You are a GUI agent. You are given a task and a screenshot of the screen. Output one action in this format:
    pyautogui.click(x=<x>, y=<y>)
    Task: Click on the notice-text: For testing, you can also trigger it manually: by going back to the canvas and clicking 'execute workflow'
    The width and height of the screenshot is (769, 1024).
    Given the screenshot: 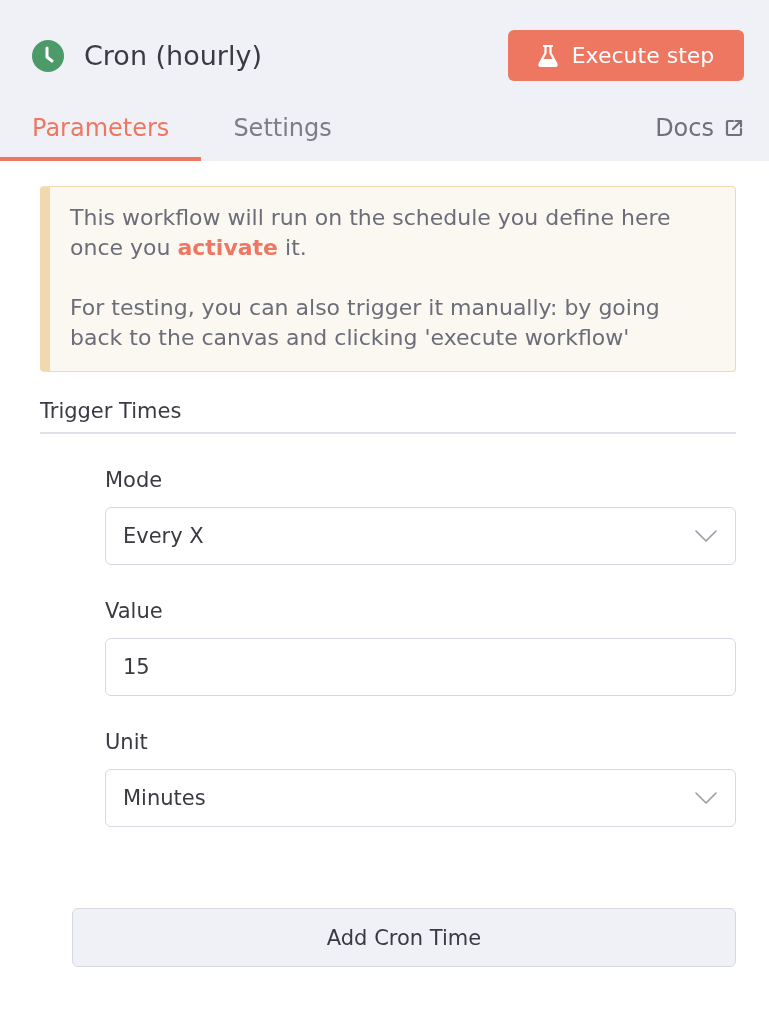 What is the action you would take?
    pyautogui.click(x=365, y=323)
    